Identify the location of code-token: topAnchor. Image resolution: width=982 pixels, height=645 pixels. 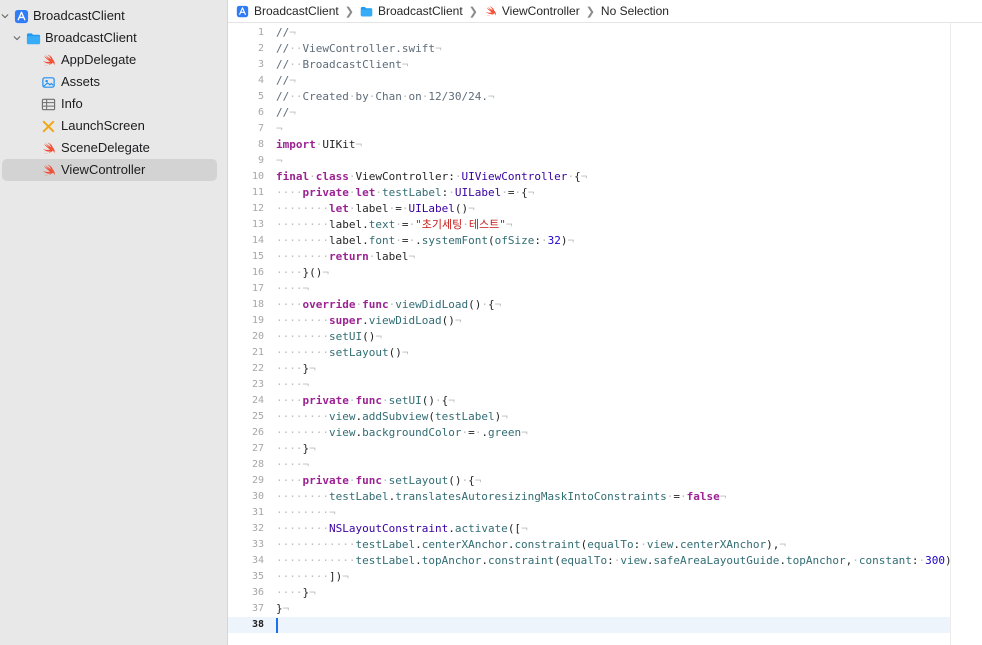
(816, 560).